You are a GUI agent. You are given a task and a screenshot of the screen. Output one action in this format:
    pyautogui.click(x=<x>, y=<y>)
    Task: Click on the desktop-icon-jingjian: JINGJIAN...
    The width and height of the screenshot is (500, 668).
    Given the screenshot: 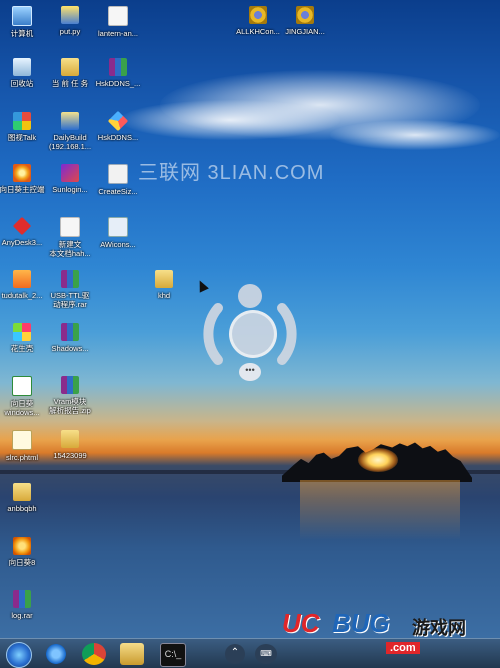 What is the action you would take?
    pyautogui.click(x=305, y=21)
    